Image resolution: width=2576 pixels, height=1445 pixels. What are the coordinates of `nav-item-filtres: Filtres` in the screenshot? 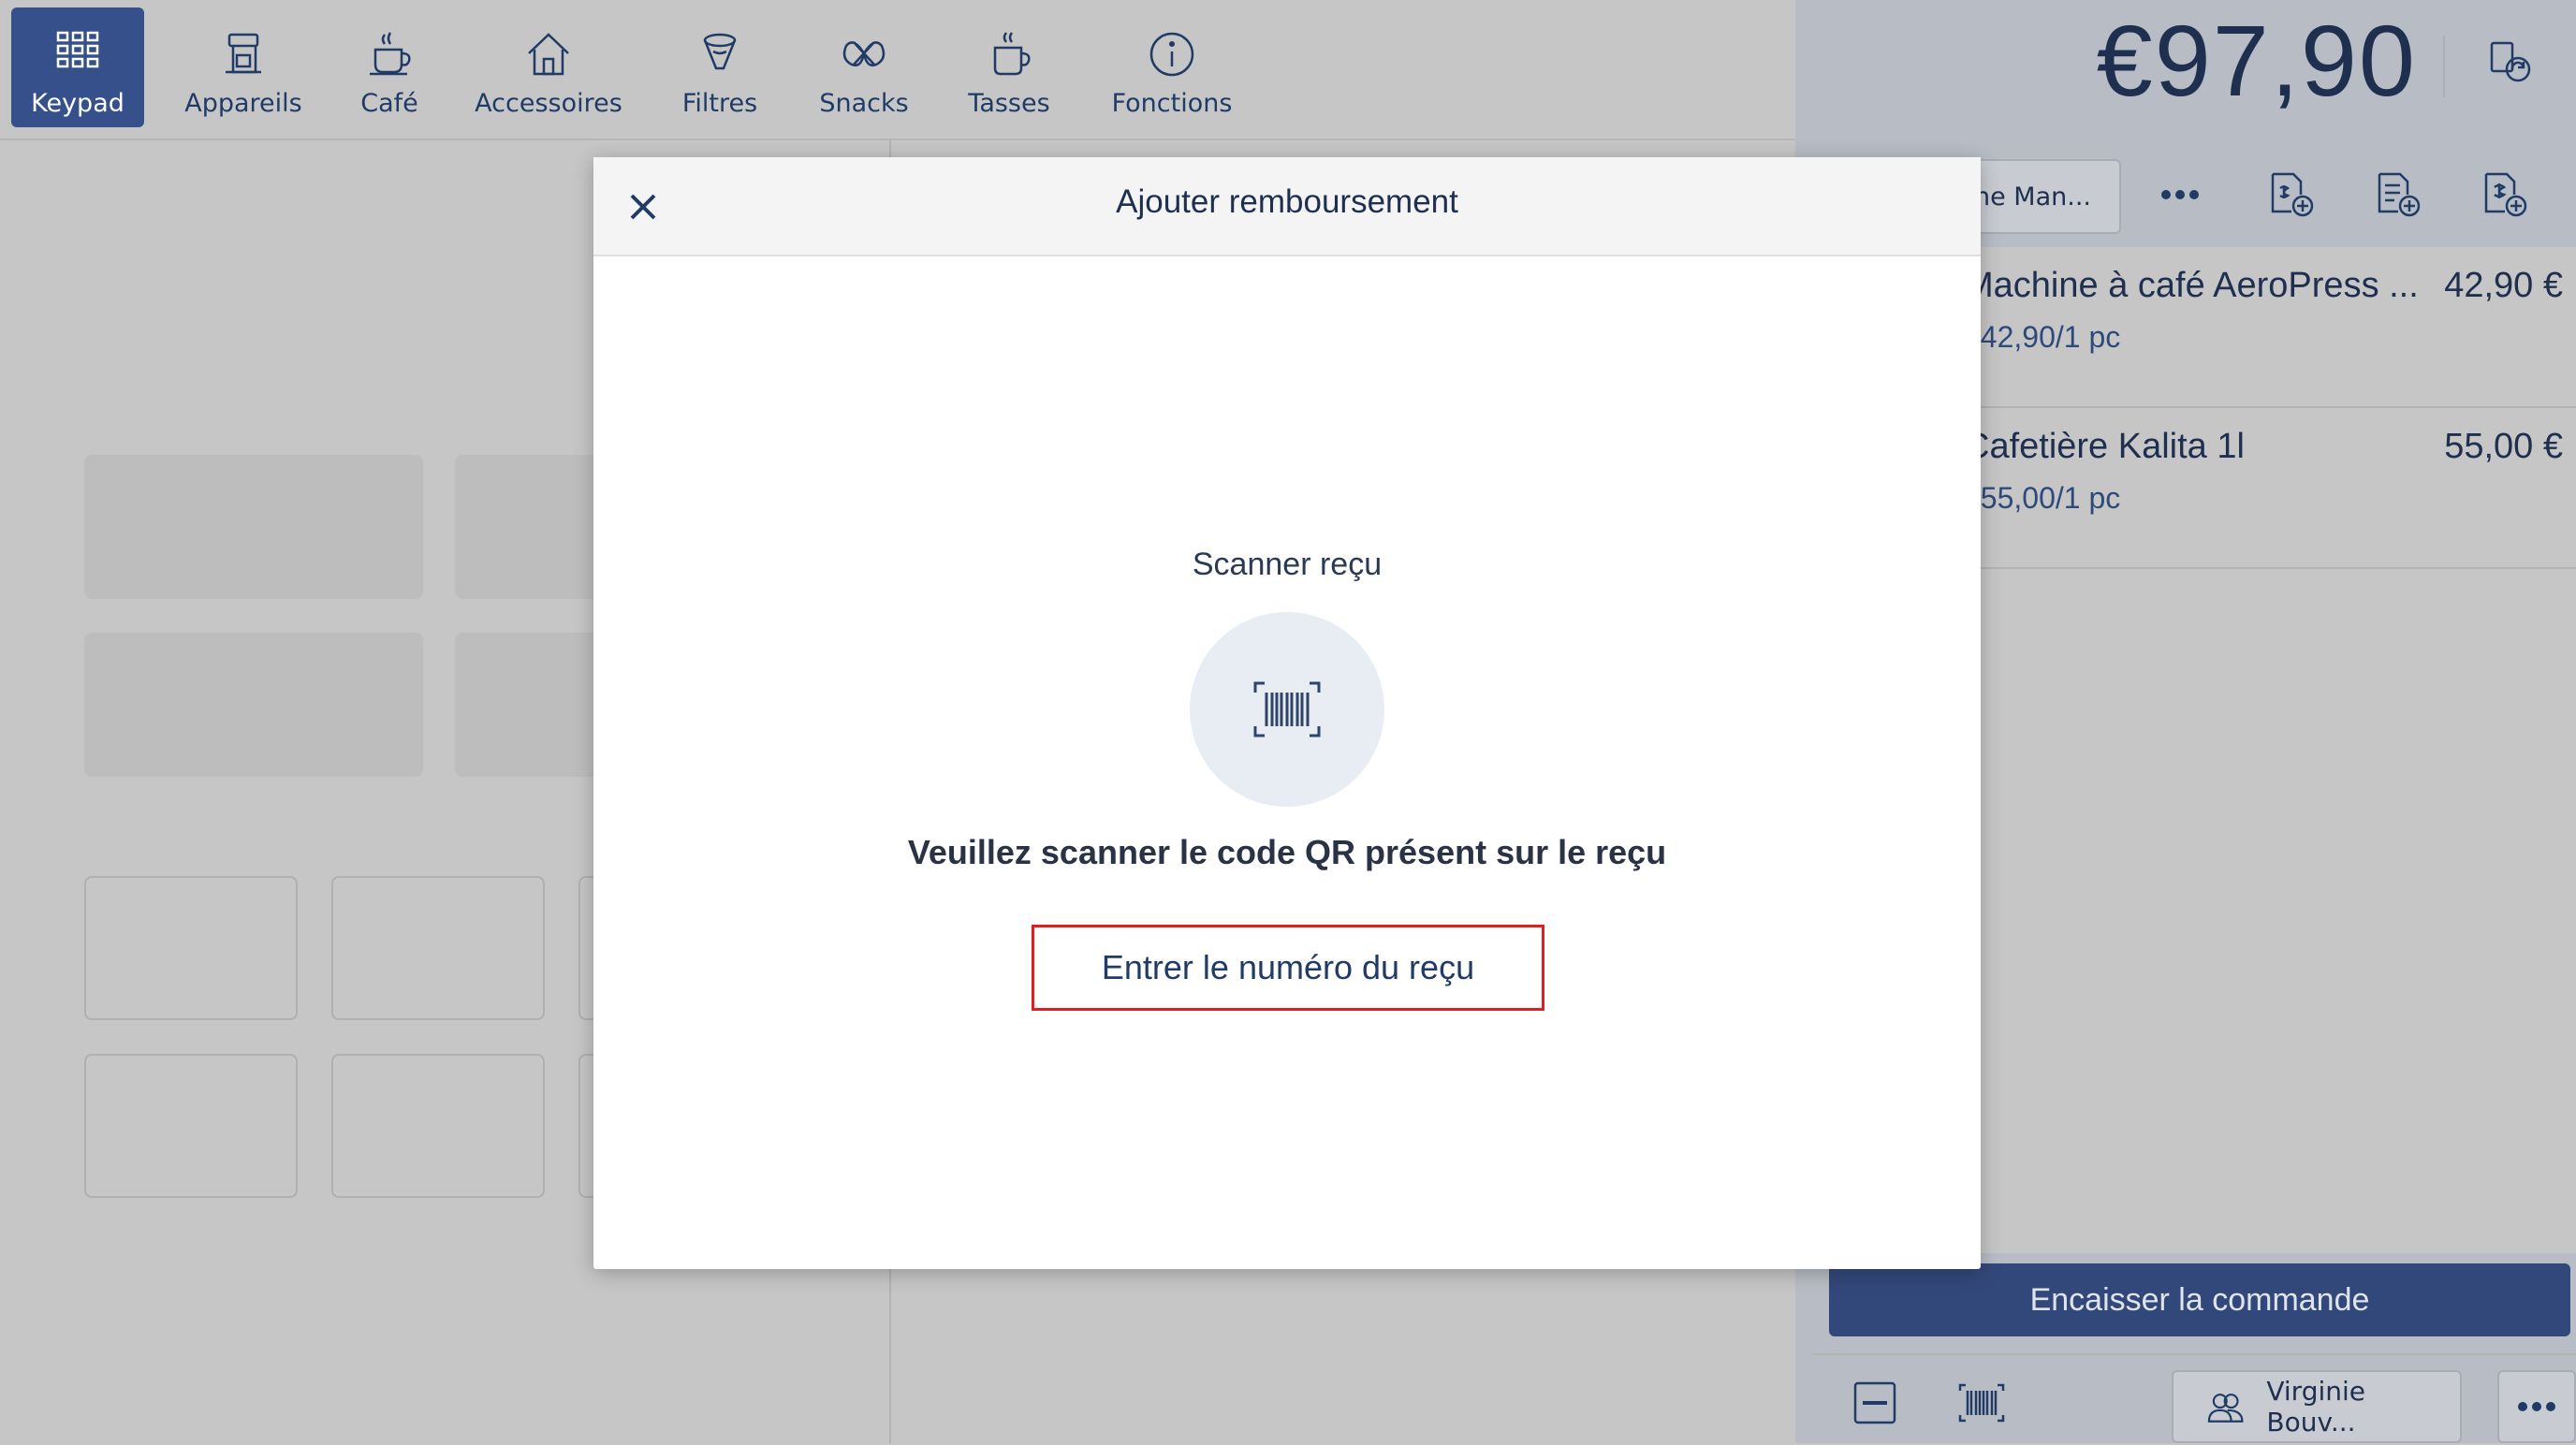 It's located at (719, 67).